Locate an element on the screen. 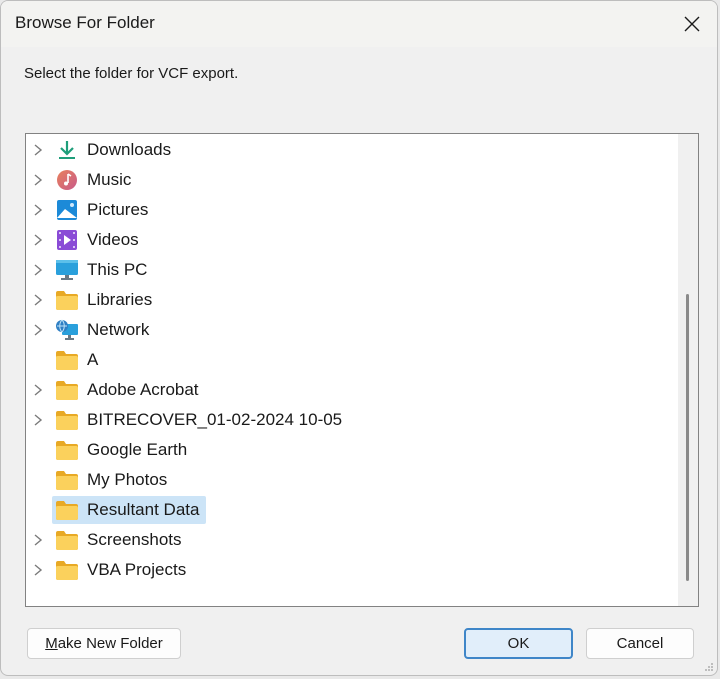 The image size is (720, 679). mnemonic-letter: M is located at coordinates (51, 643).